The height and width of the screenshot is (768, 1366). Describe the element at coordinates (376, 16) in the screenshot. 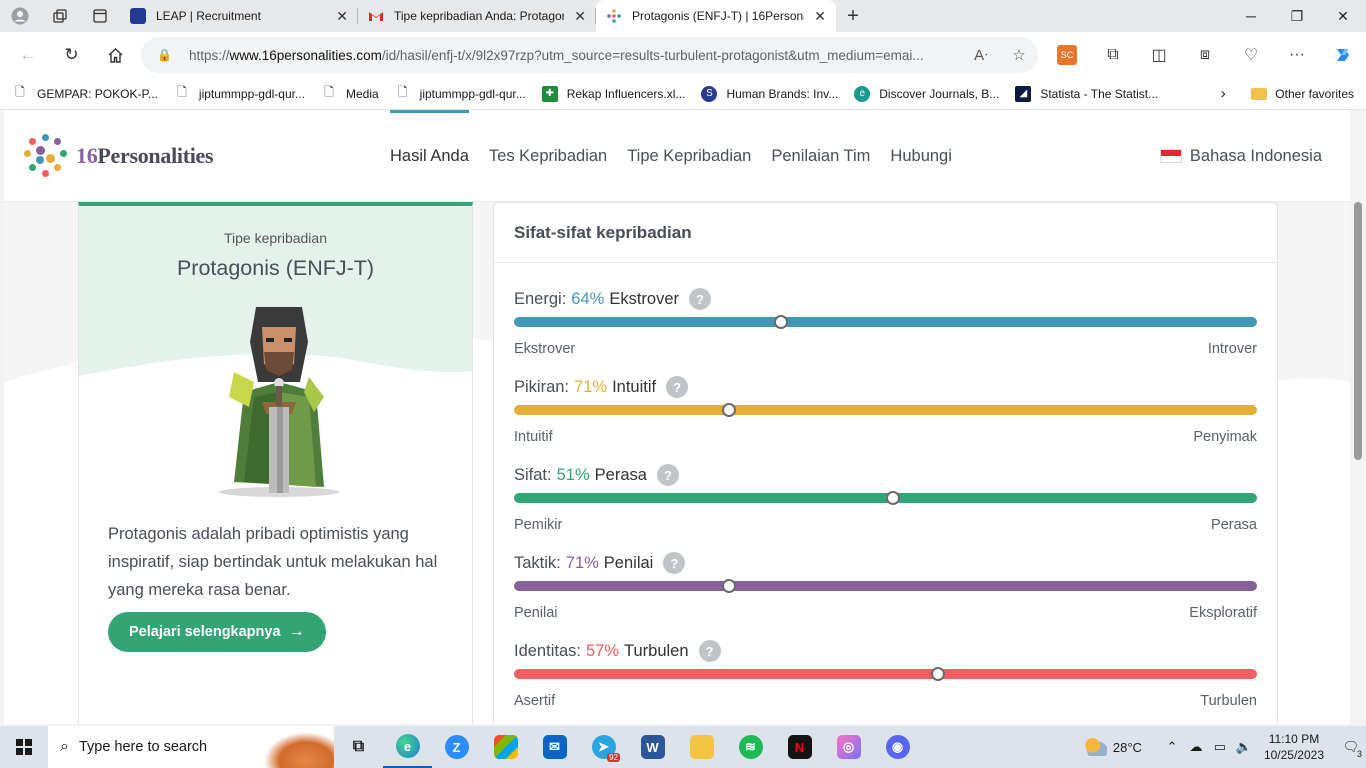

I see `gmail-favicon-icon` at that location.